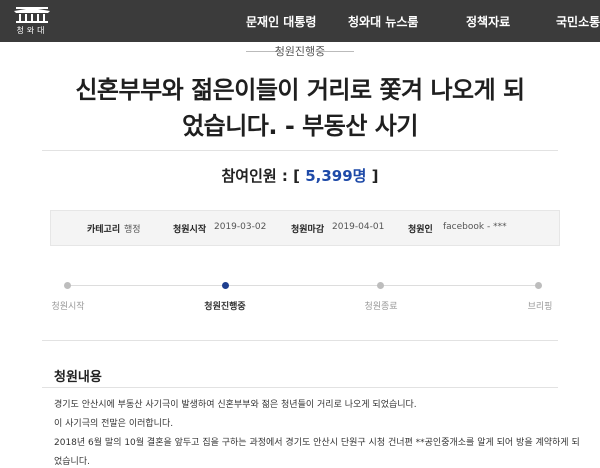 Image resolution: width=600 pixels, height=468 pixels. Describe the element at coordinates (540, 307) in the screenshot. I see `step-label-briefing: 브리핑` at that location.